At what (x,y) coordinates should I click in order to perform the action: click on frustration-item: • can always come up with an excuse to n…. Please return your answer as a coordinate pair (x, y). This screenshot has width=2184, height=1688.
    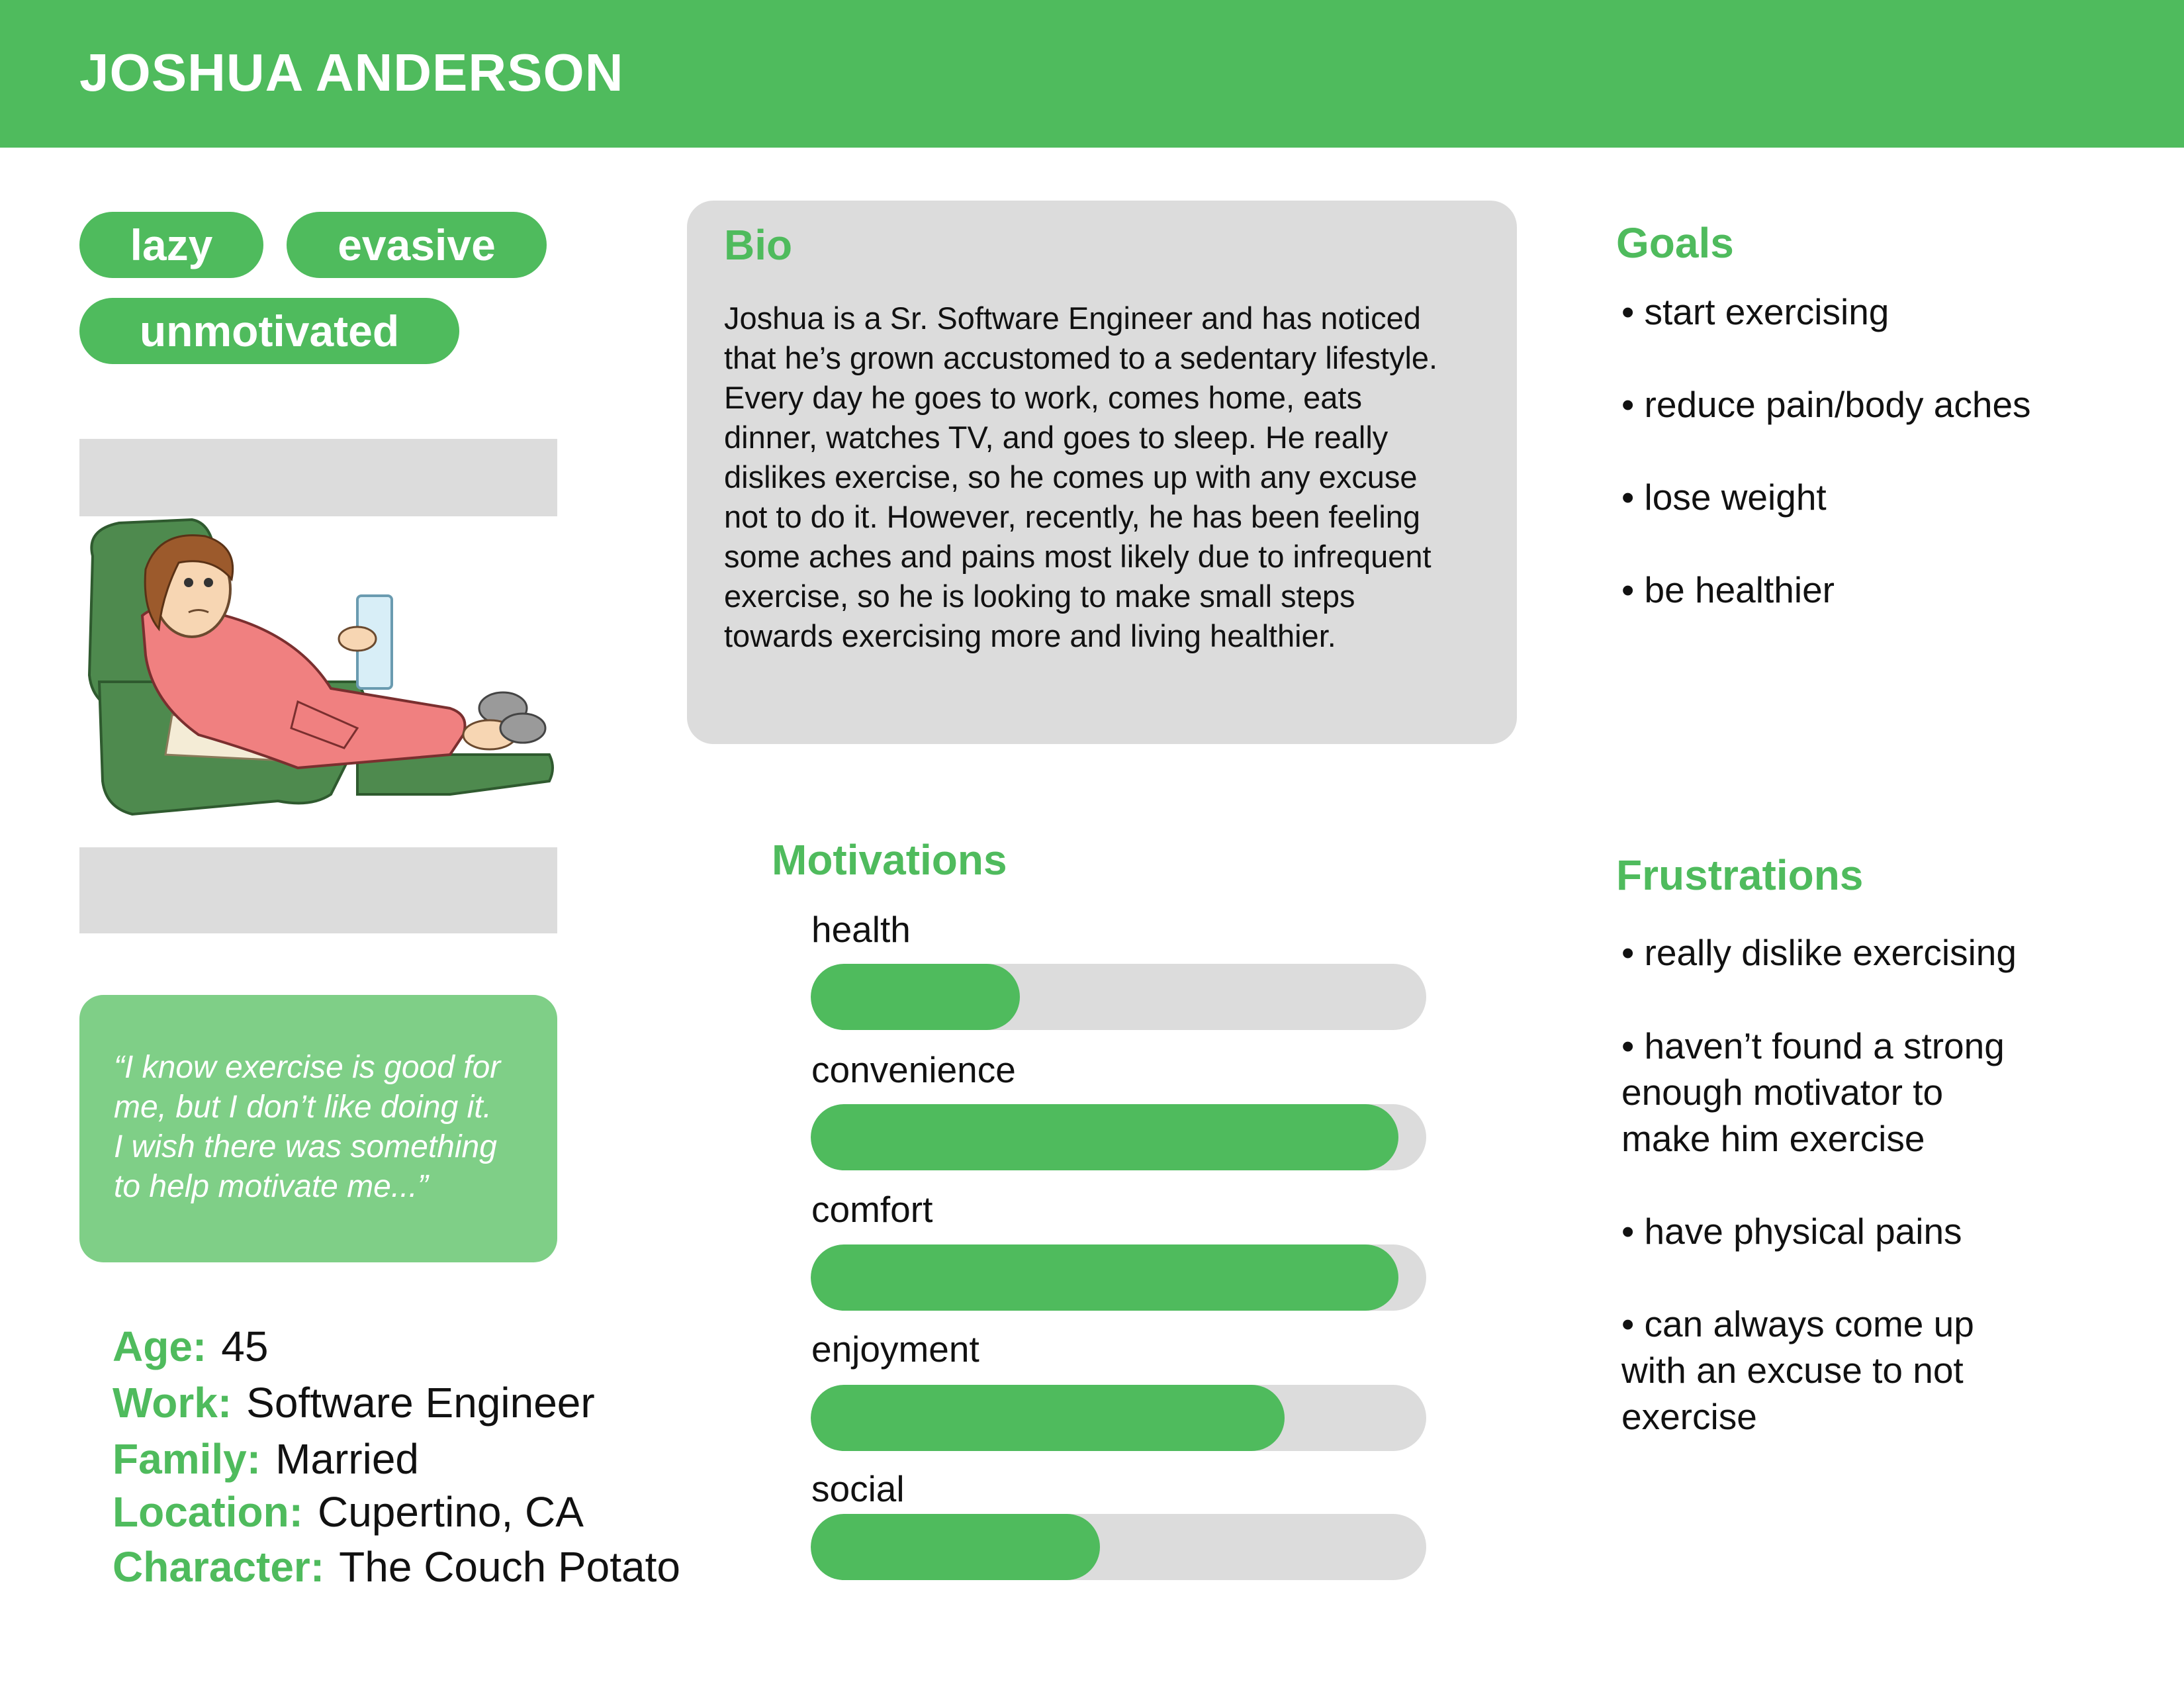
    Looking at the image, I should click on (1797, 1370).